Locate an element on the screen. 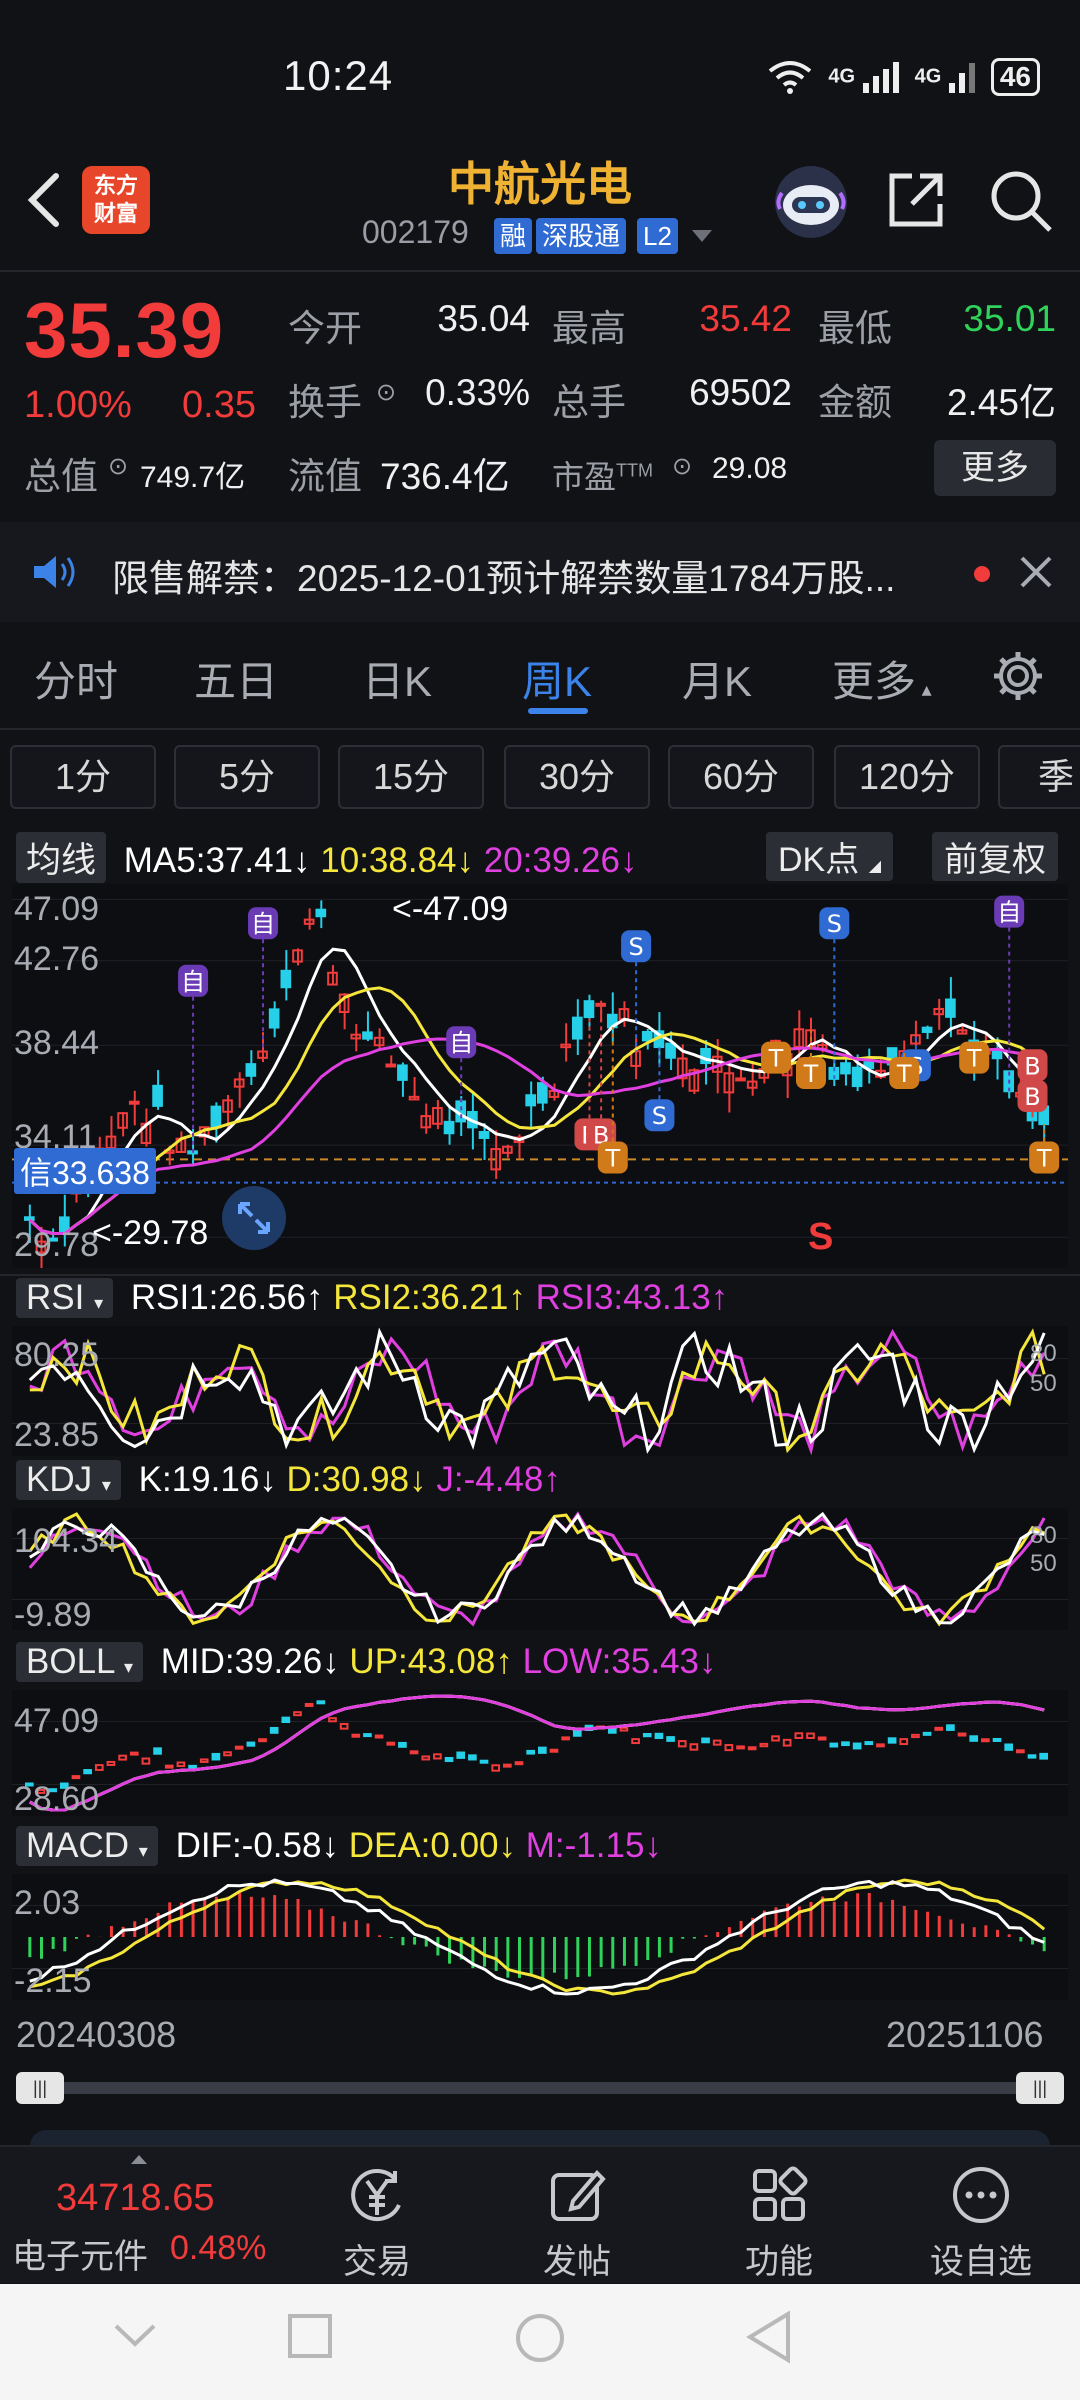 The width and height of the screenshot is (1080, 2400). add-watchlist-button: 设自选 is located at coordinates (981, 2215).